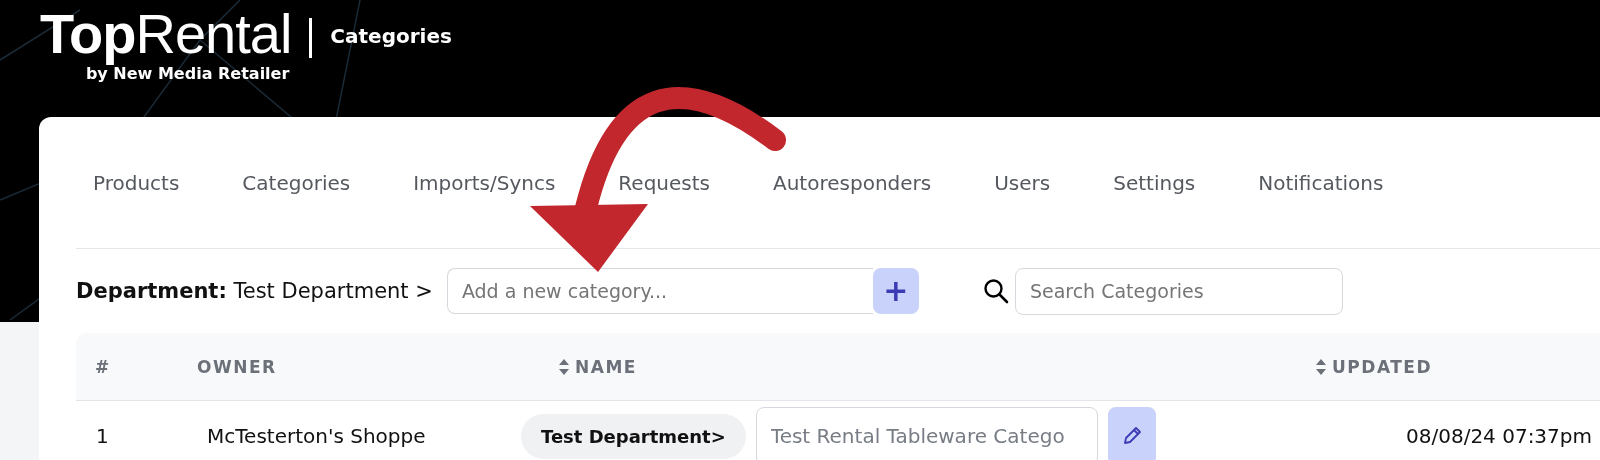  I want to click on add-button: +, so click(895, 291).